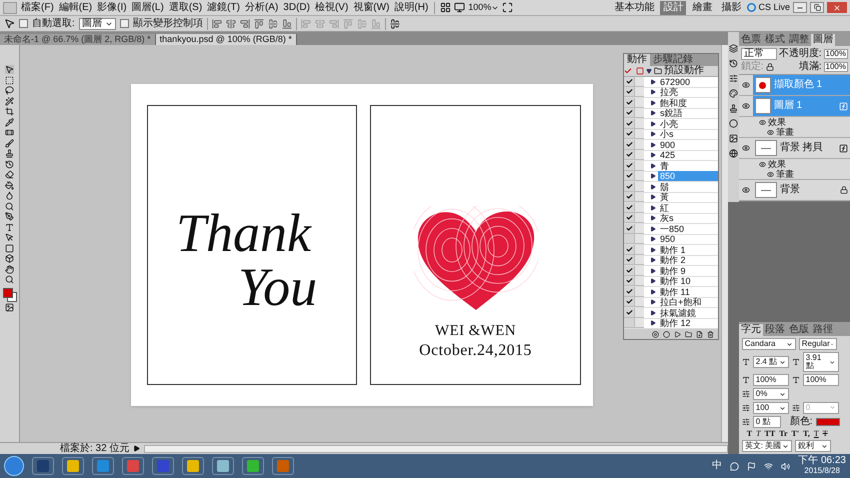 The width and height of the screenshot is (850, 478). What do you see at coordinates (436, 448) in the screenshot?
I see `horizontal-scrollbar` at bounding box center [436, 448].